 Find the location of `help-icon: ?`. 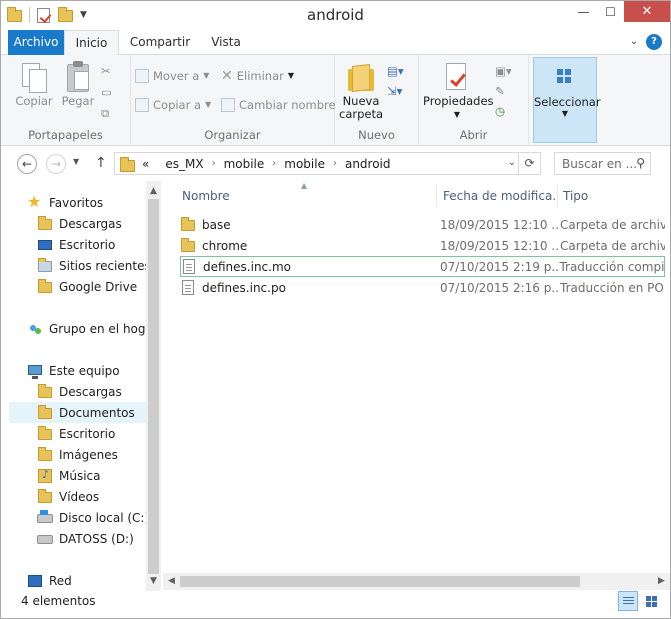

help-icon: ? is located at coordinates (654, 42).